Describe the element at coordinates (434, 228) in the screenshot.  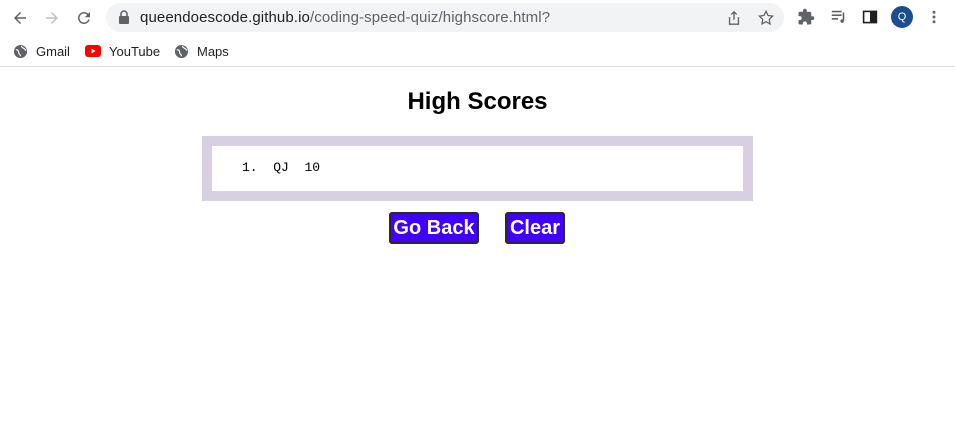
I see `go-back-button: Go Back` at that location.